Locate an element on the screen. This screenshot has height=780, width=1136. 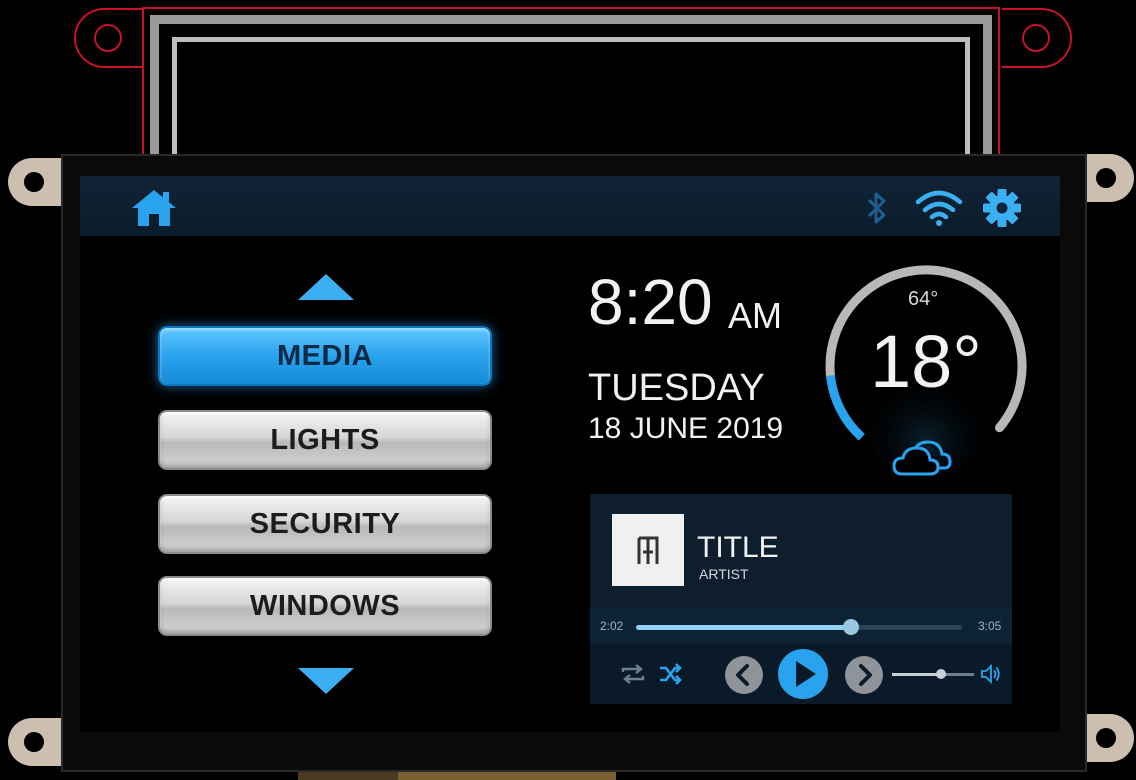
volume-slider is located at coordinates (933, 674).